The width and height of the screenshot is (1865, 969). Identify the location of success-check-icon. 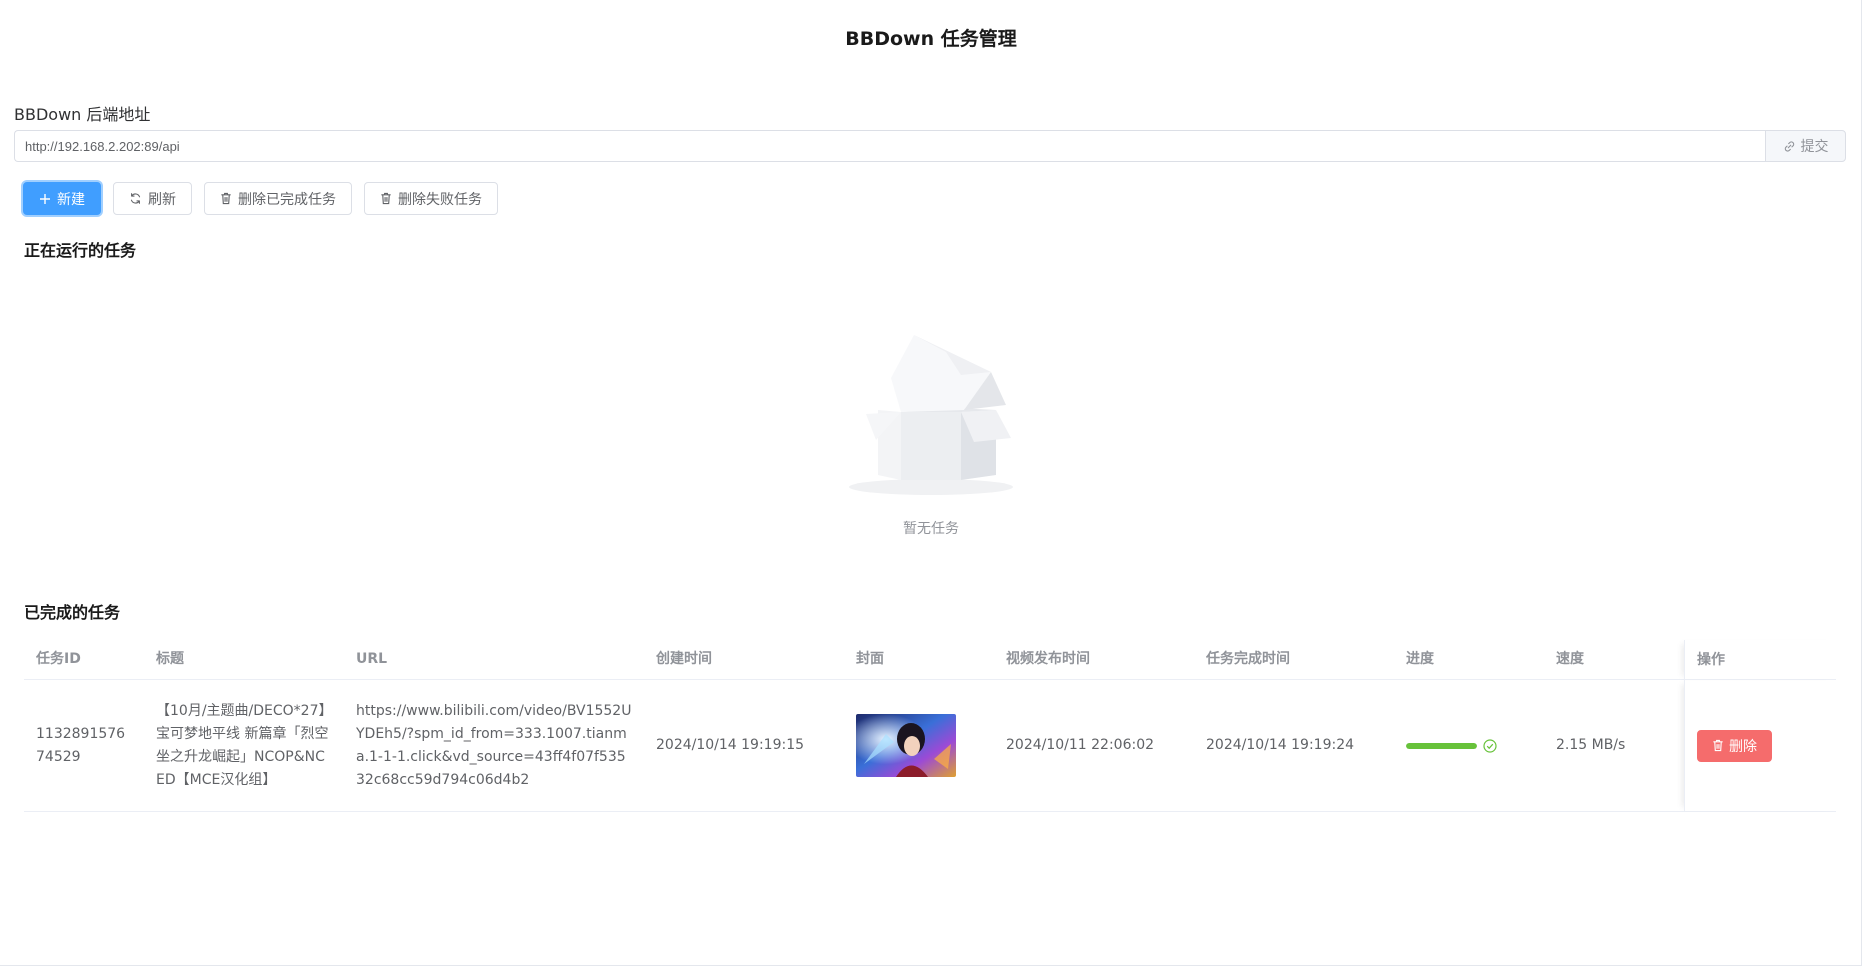
(1490, 745).